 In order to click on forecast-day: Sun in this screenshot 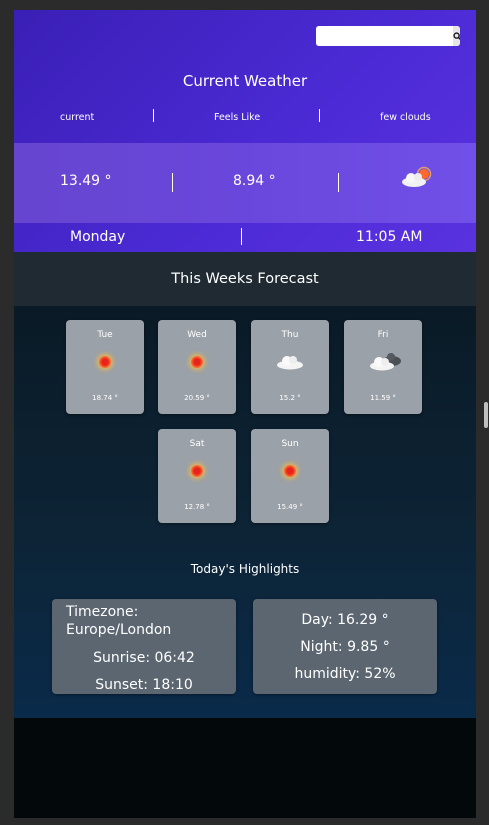, I will do `click(290, 444)`.